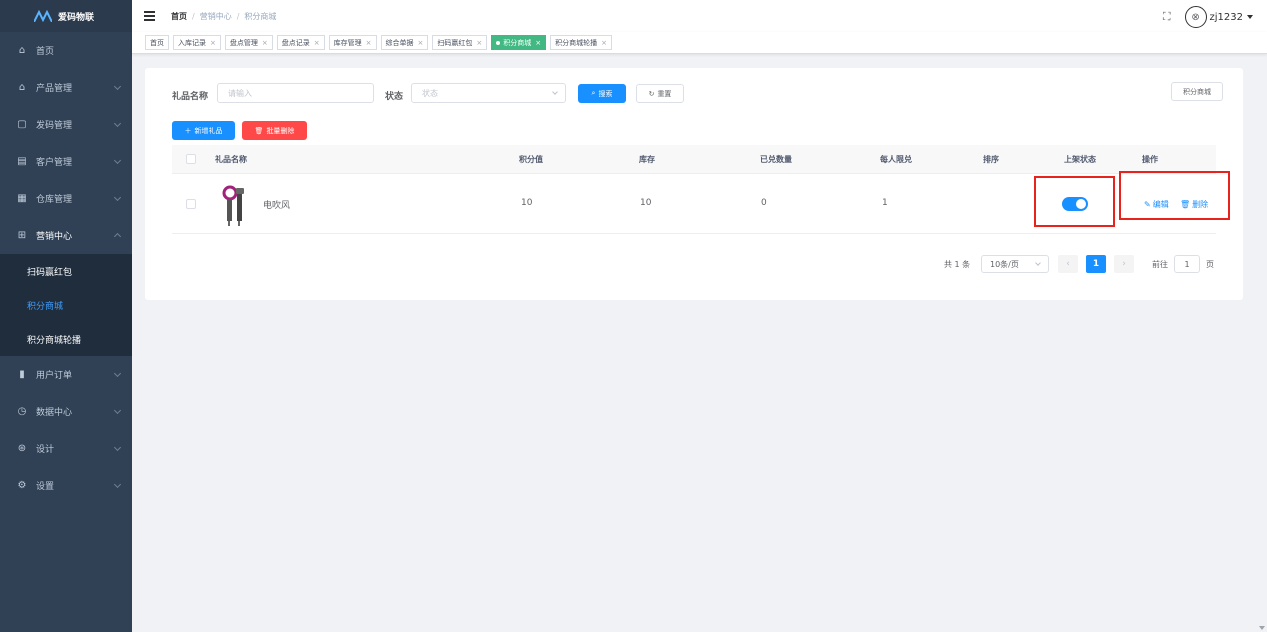 This screenshot has width=1267, height=632. I want to click on sidebar-item-warehouse: ▦ 仓库管理, so click(66, 198).